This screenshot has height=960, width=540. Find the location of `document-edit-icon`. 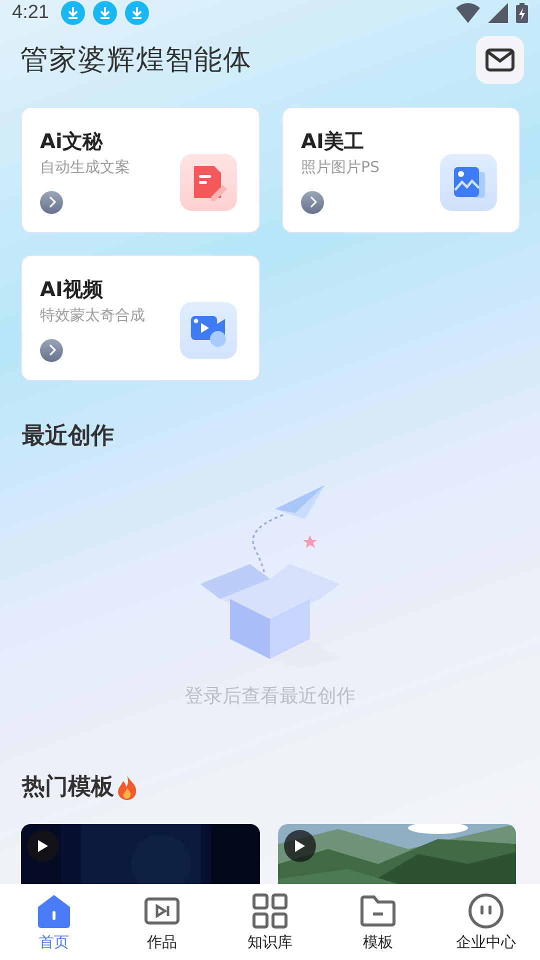

document-edit-icon is located at coordinates (208, 182).